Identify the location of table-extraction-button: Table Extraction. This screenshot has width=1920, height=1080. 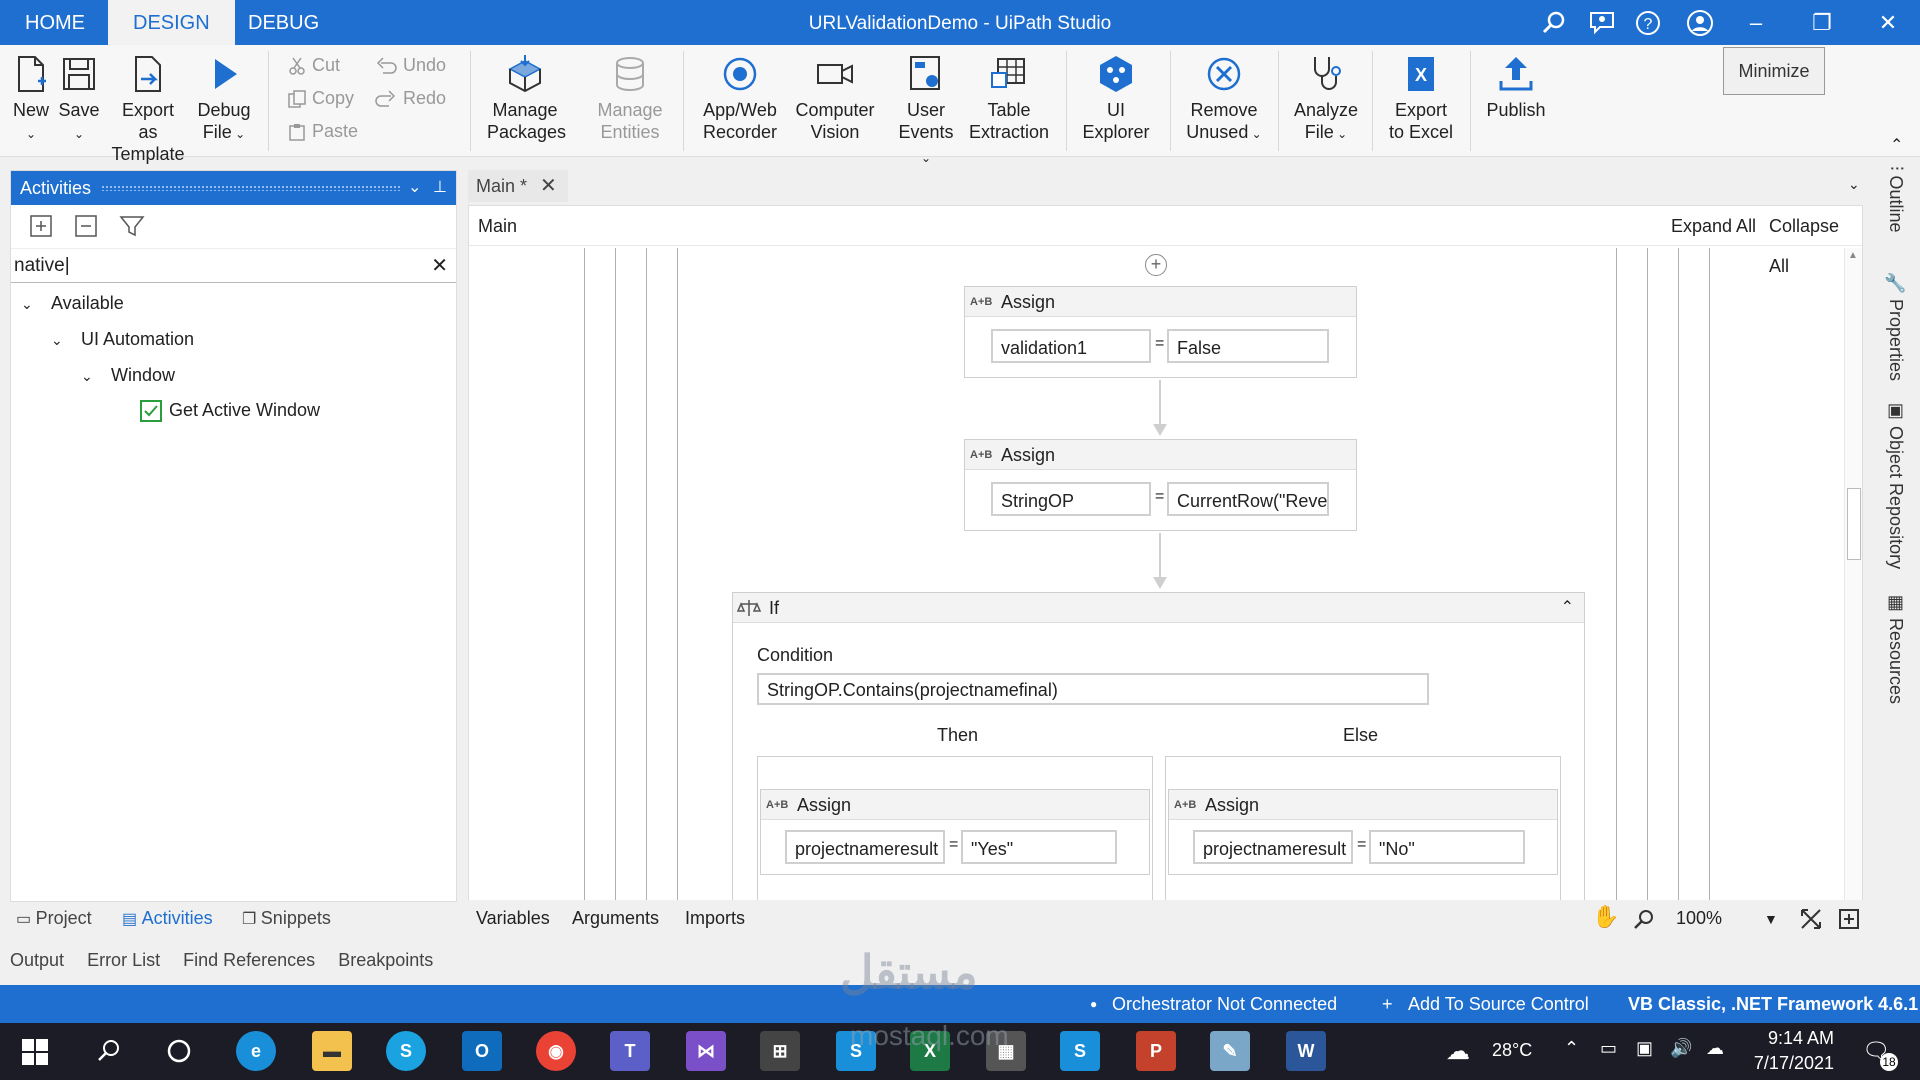
(1009, 98).